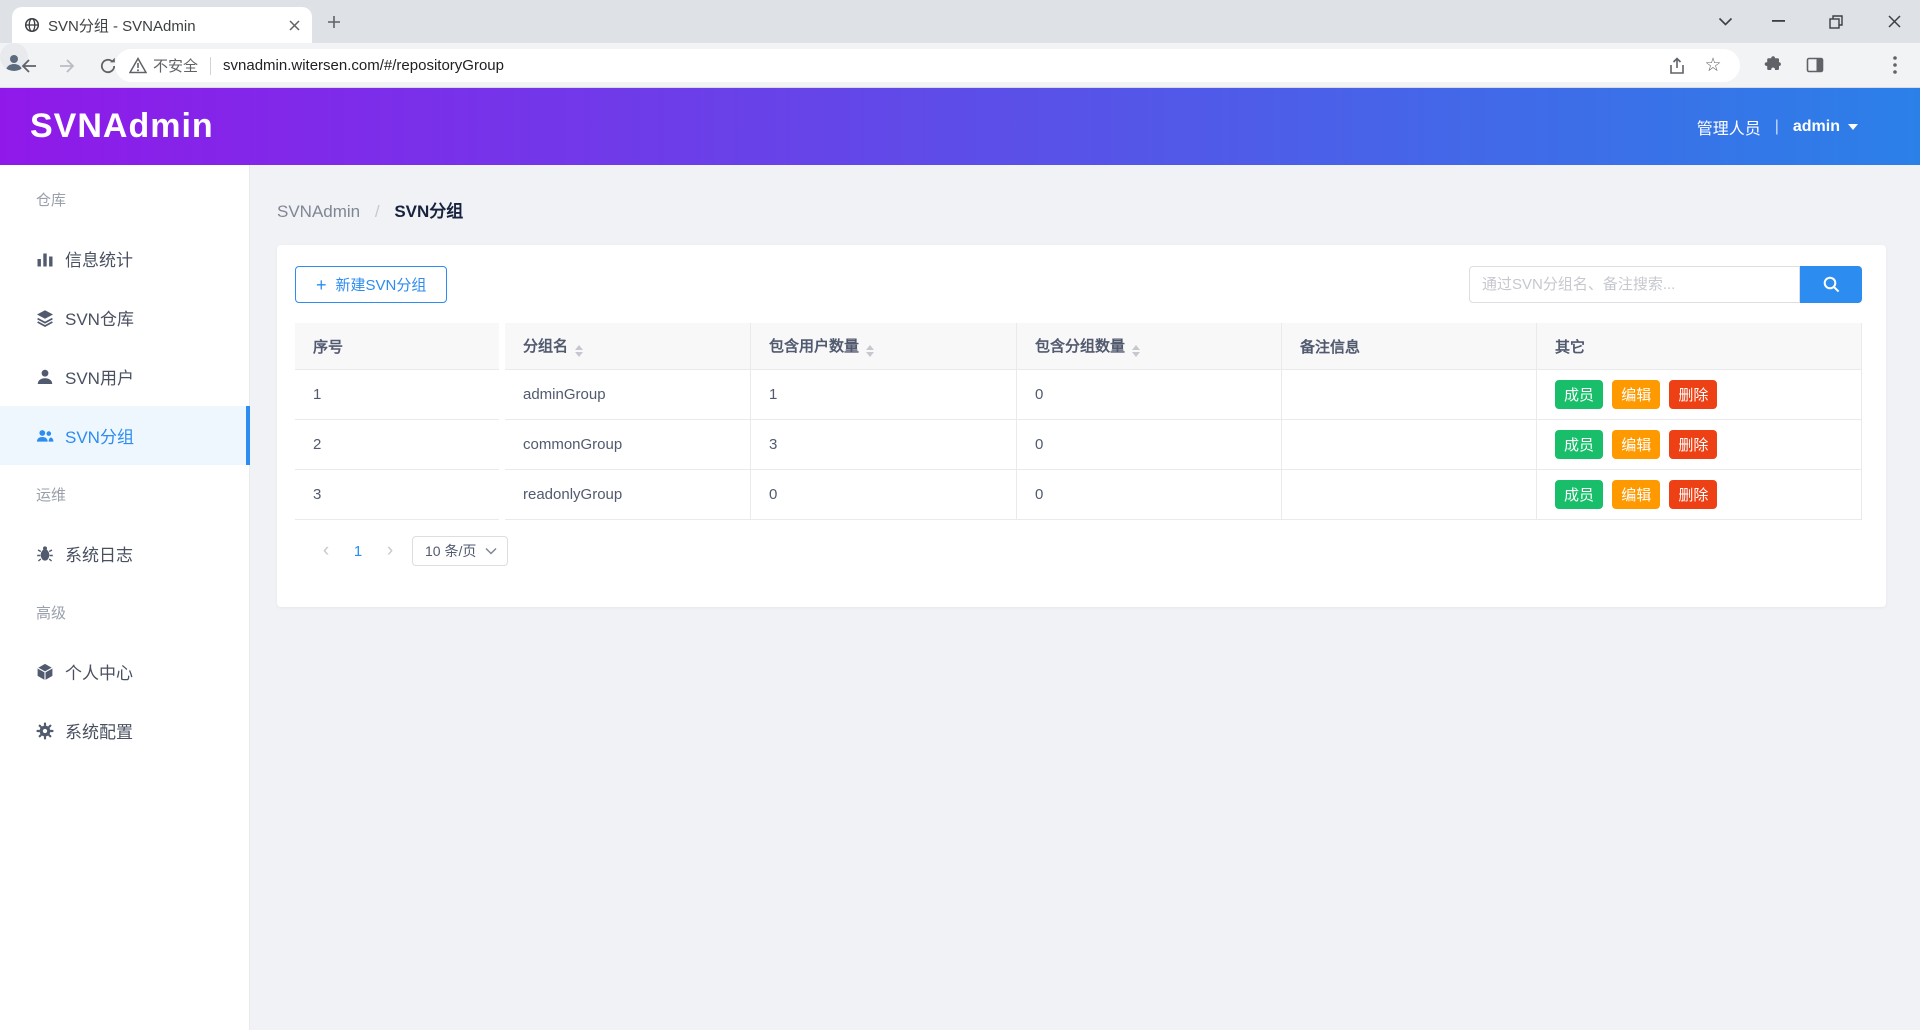 This screenshot has width=1920, height=1030. What do you see at coordinates (628, 395) in the screenshot?
I see `cell-group-name: adminGroup` at bounding box center [628, 395].